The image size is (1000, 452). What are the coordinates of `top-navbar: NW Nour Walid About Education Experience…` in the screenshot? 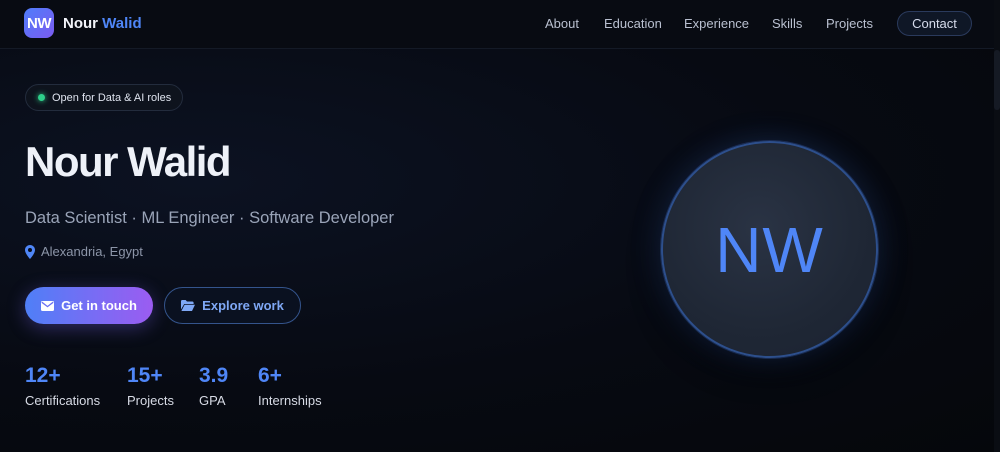 It's located at (500, 24).